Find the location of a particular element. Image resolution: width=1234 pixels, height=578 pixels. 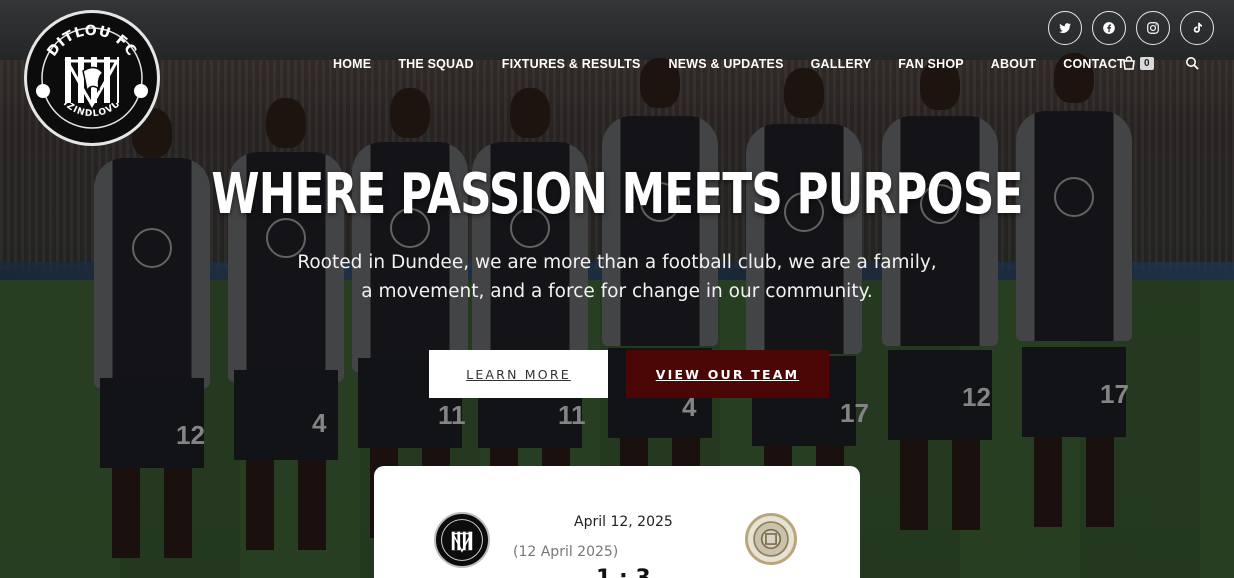

home-team-crest is located at coordinates (462, 540).